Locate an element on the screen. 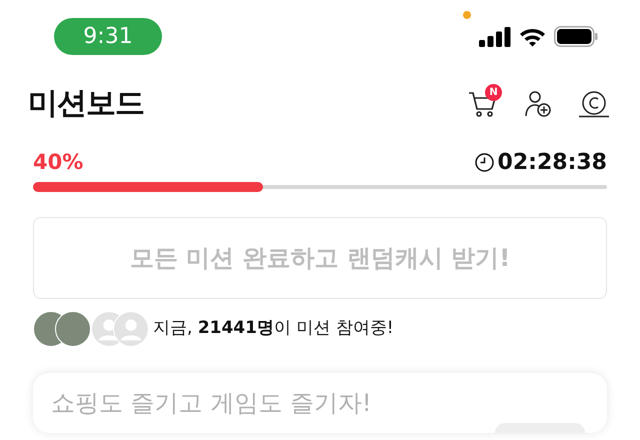  clock-icon is located at coordinates (484, 162).